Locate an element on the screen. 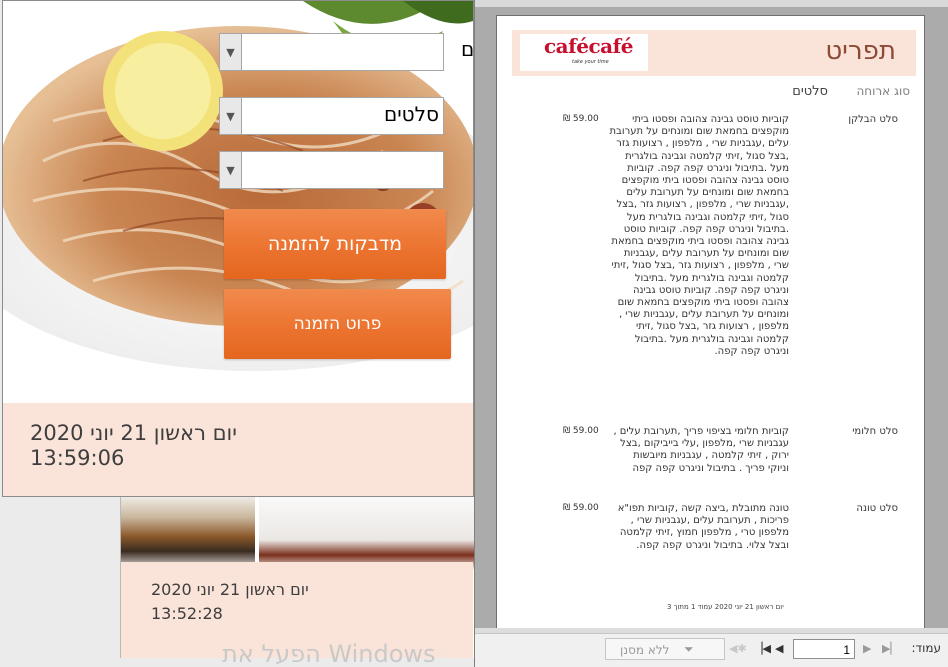 The image size is (948, 667). meal-type-value: סלטים is located at coordinates (810, 91).